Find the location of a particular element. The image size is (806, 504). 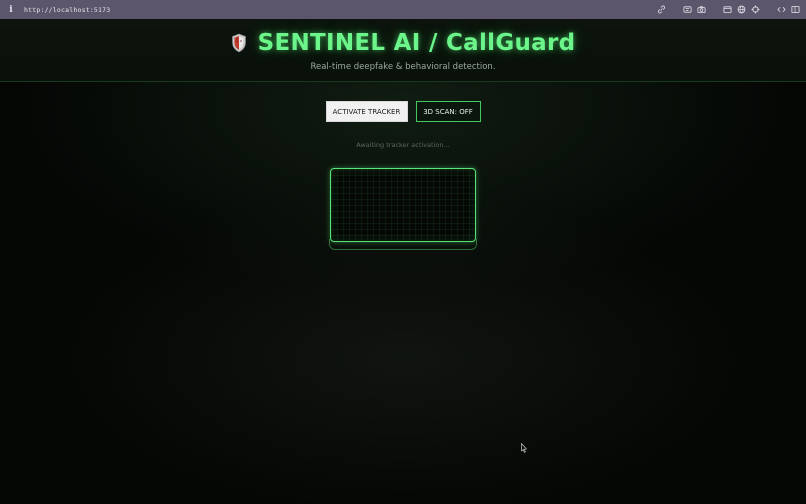

control-buttons: ACTIVATE TRACKER 3D SCAN: OFF is located at coordinates (403, 111).